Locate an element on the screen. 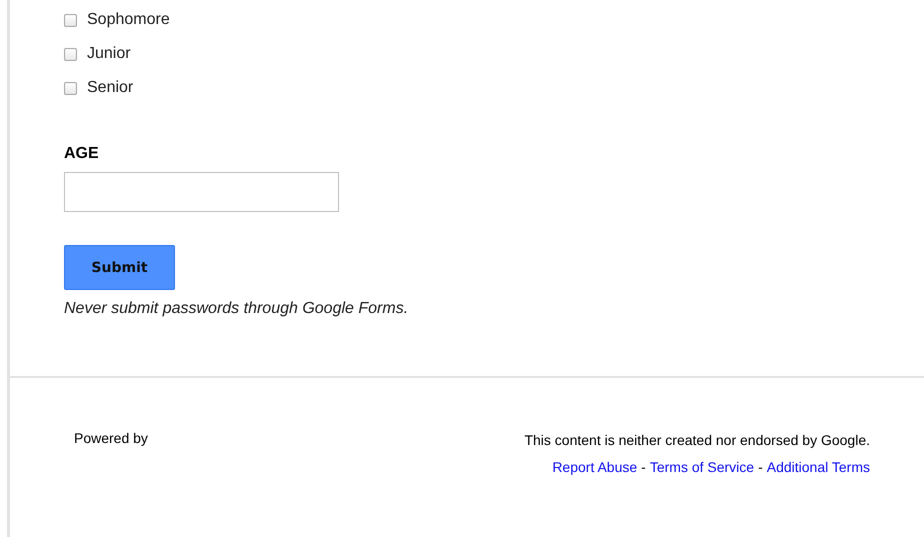 This screenshot has width=924, height=537. footer-link: Report Abuse is located at coordinates (595, 467).